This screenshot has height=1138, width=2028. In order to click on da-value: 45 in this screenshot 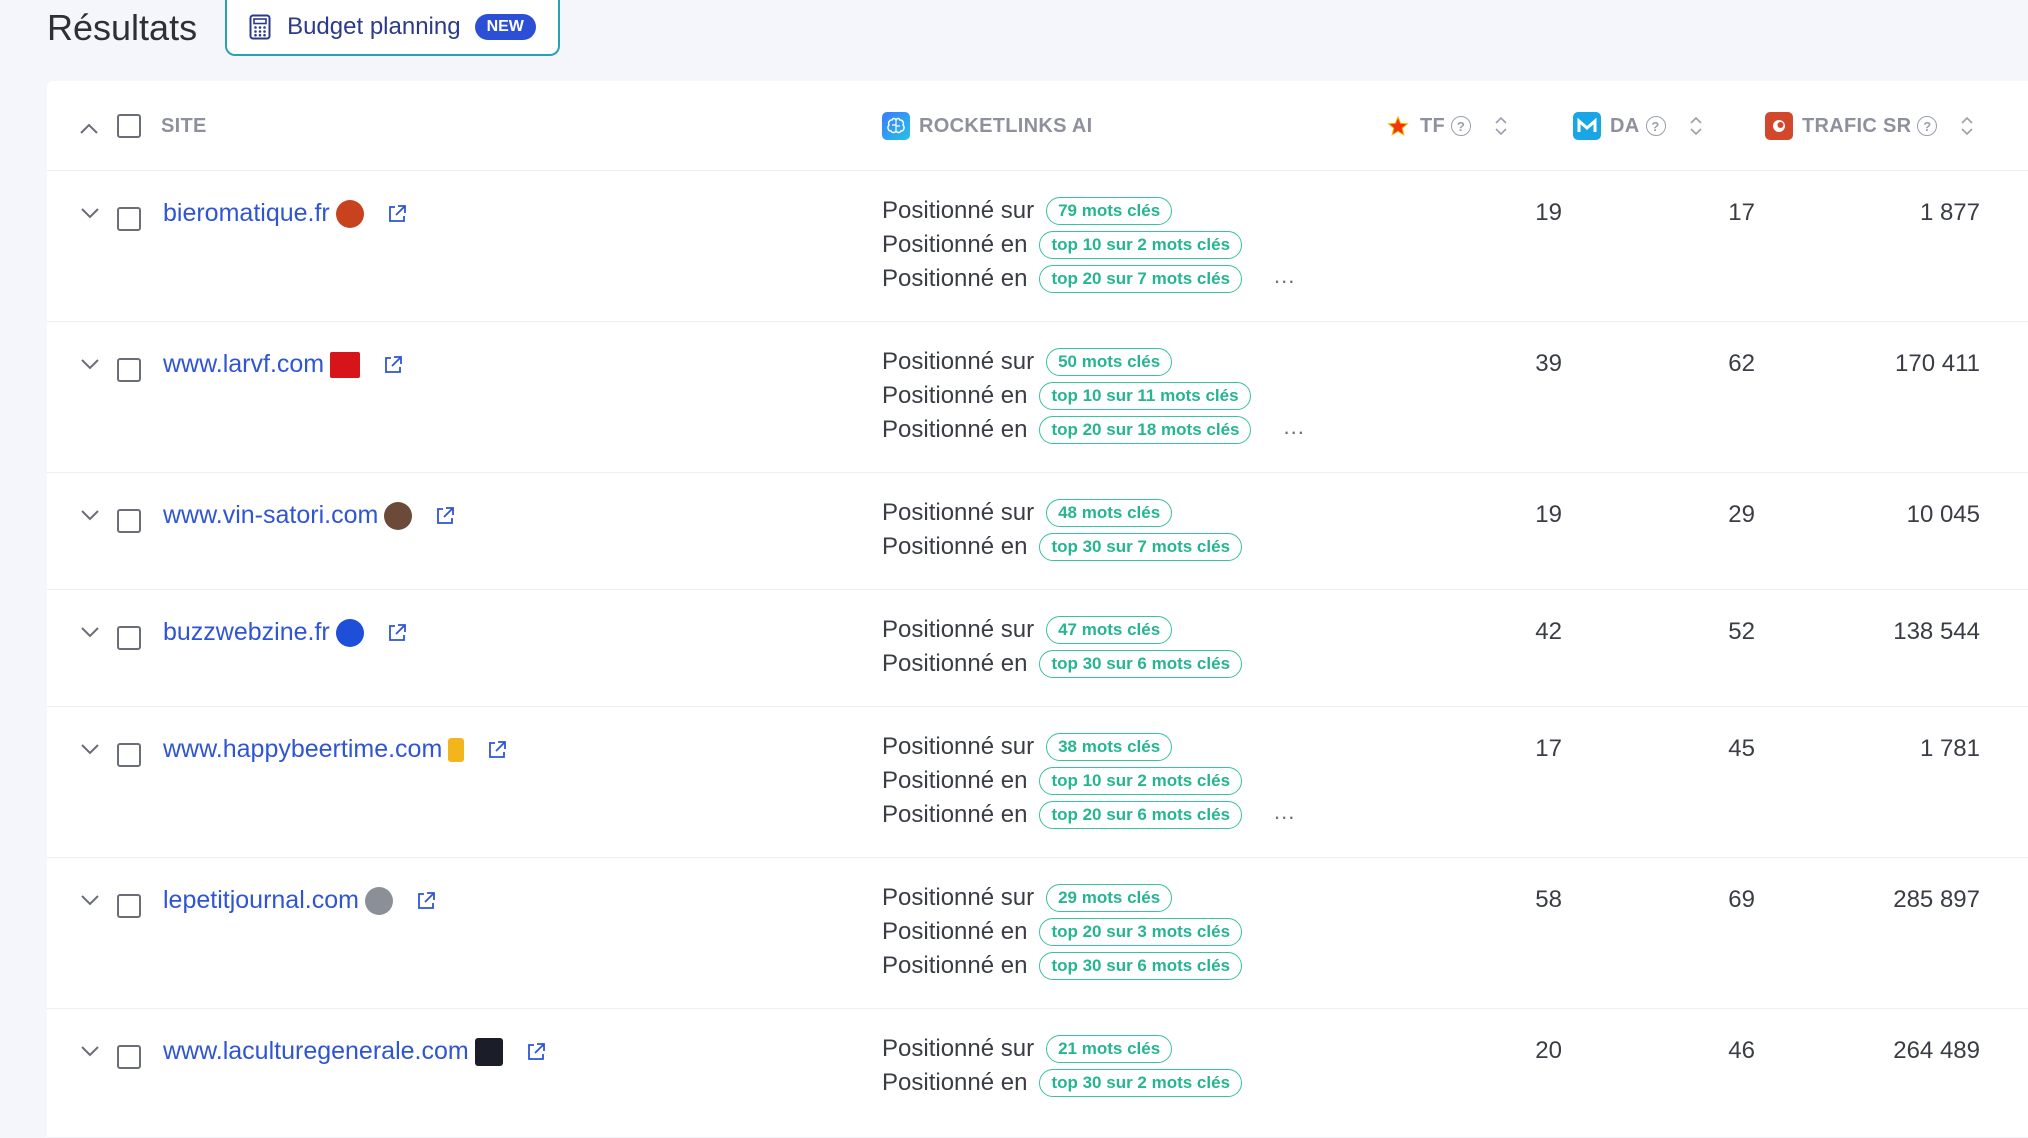, I will do `click(1741, 748)`.